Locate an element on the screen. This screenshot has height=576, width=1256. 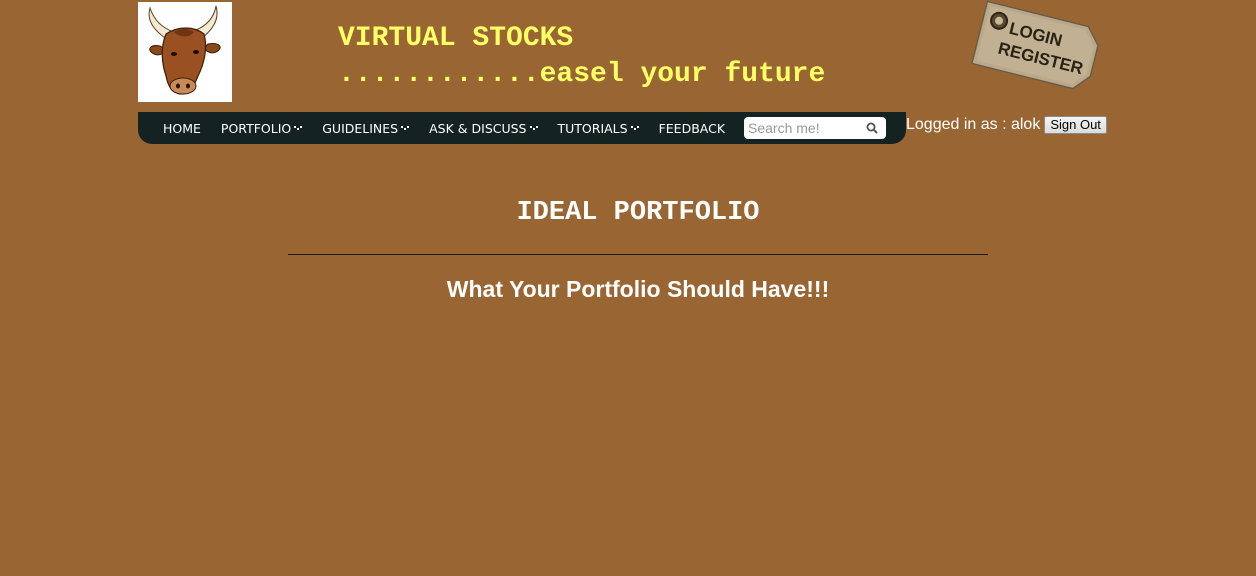
search-box is located at coordinates (815, 128).